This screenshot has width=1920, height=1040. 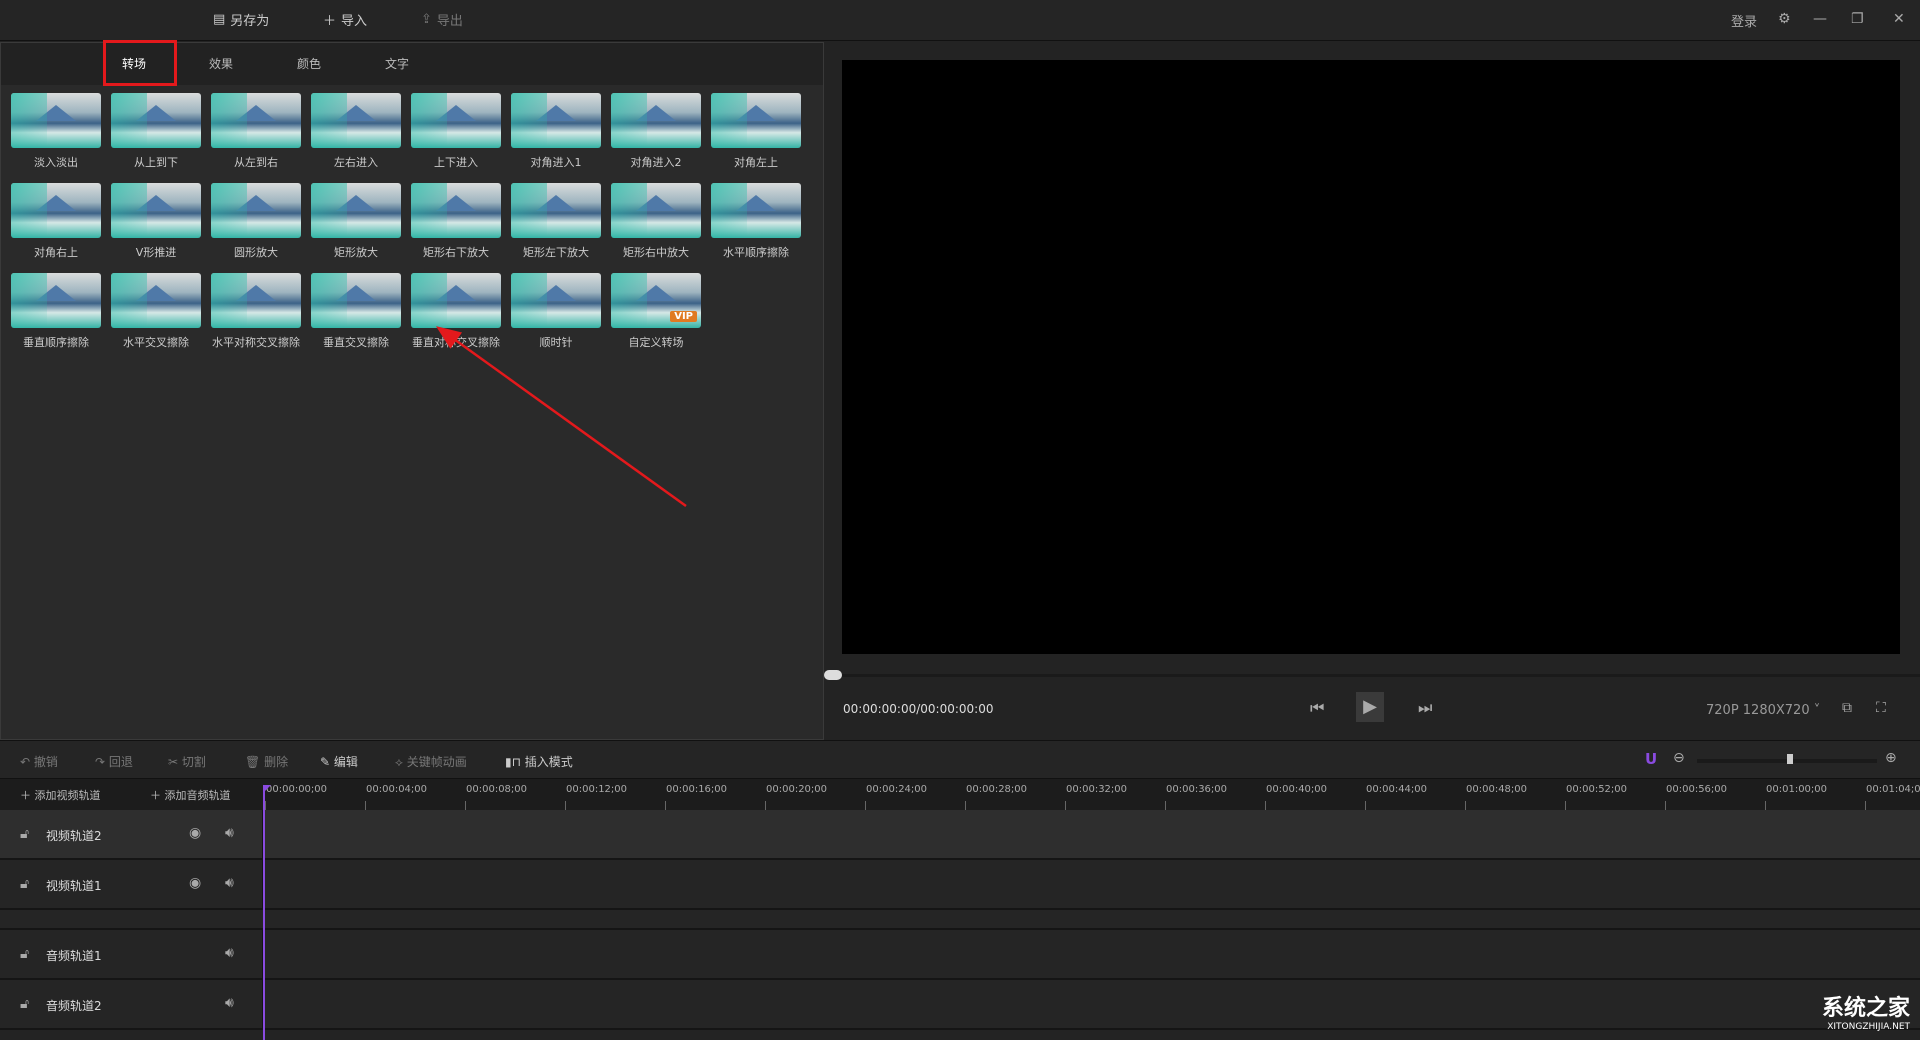 I want to click on annotation-arrow, so click(x=561, y=417).